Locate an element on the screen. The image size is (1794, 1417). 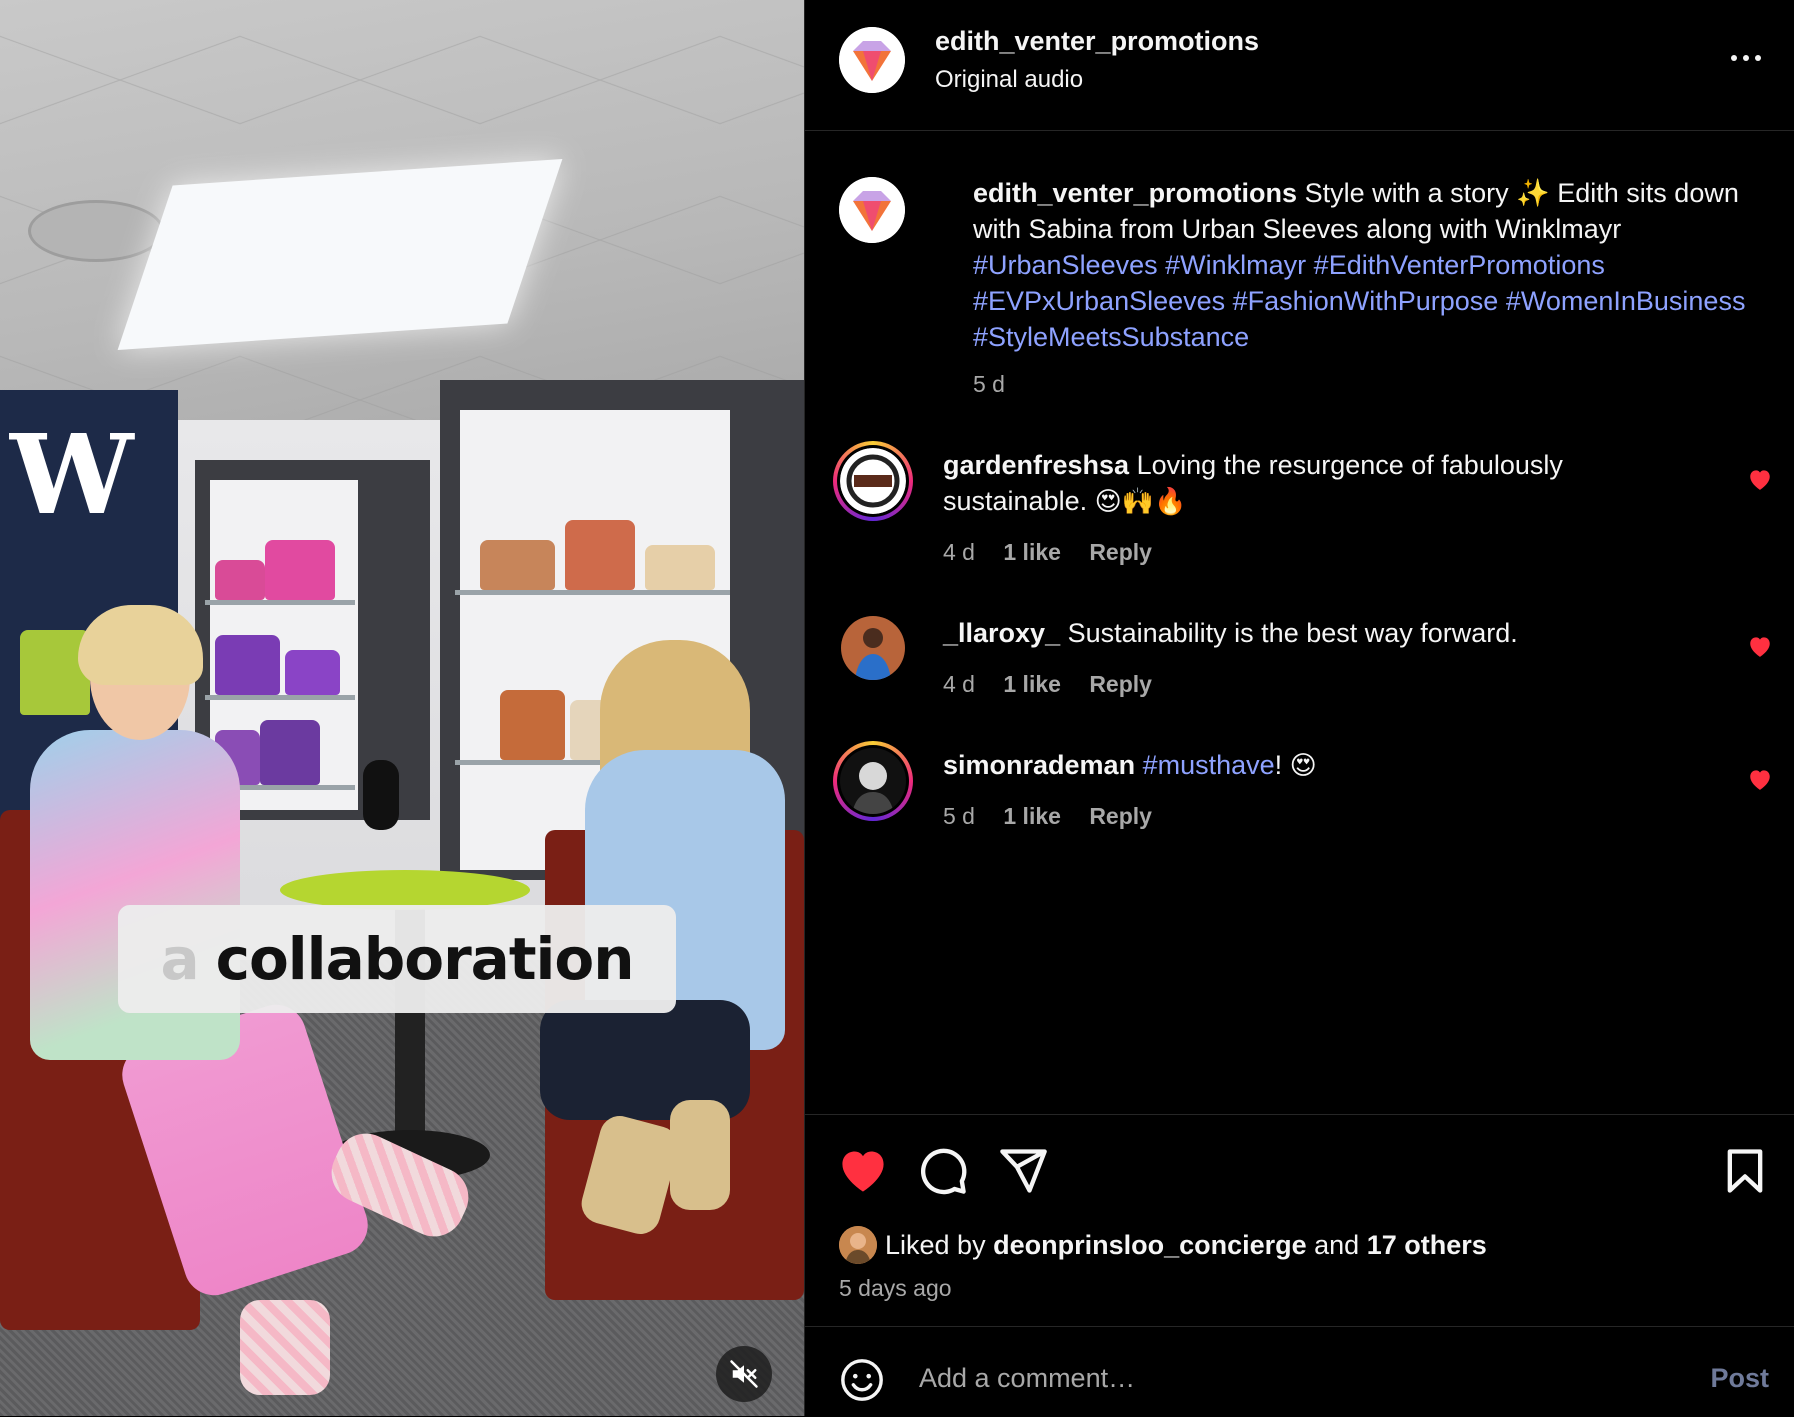
hashtag-link: #musthave is located at coordinates (1209, 765).